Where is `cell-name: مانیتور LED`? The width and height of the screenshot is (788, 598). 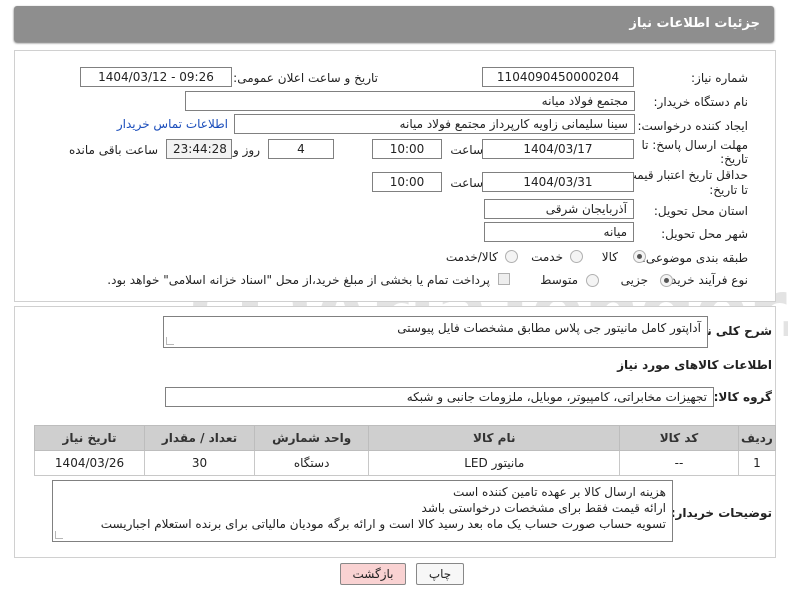
cell-name: مانیتور LED is located at coordinates (494, 463).